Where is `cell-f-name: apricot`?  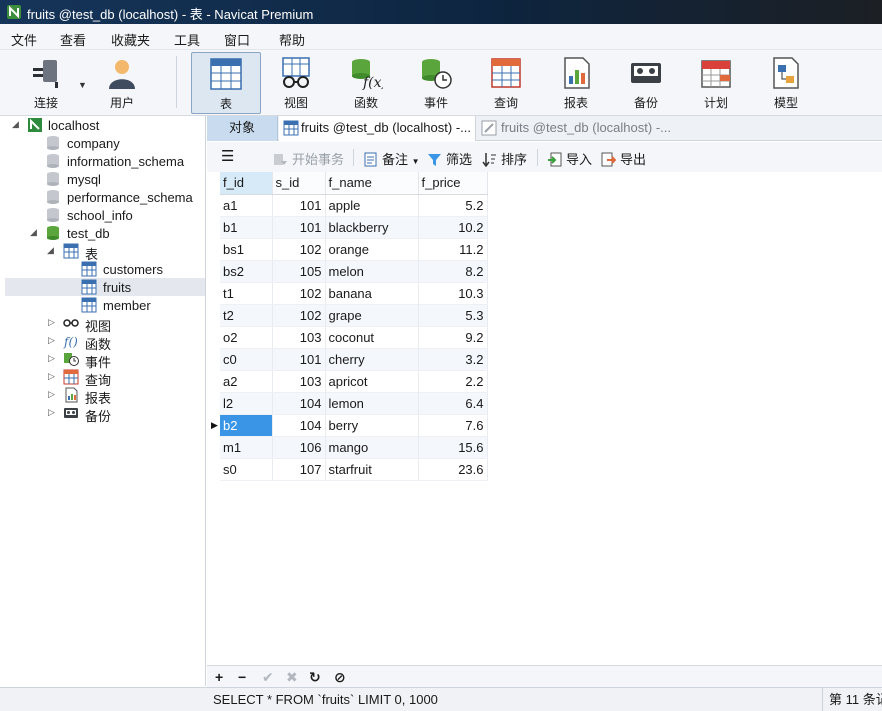 cell-f-name: apricot is located at coordinates (372, 381).